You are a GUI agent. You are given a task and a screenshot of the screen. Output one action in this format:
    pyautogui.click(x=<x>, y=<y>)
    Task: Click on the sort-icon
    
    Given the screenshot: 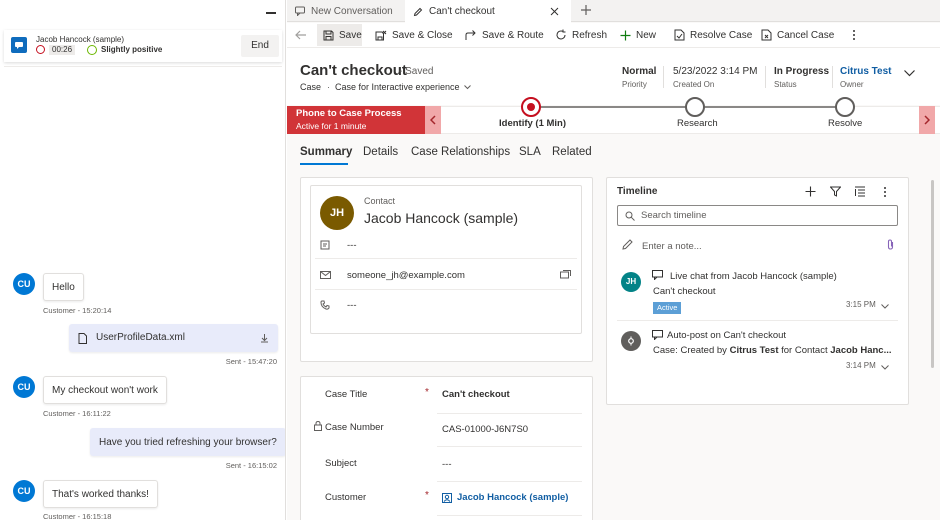 What is the action you would take?
    pyautogui.click(x=860, y=193)
    